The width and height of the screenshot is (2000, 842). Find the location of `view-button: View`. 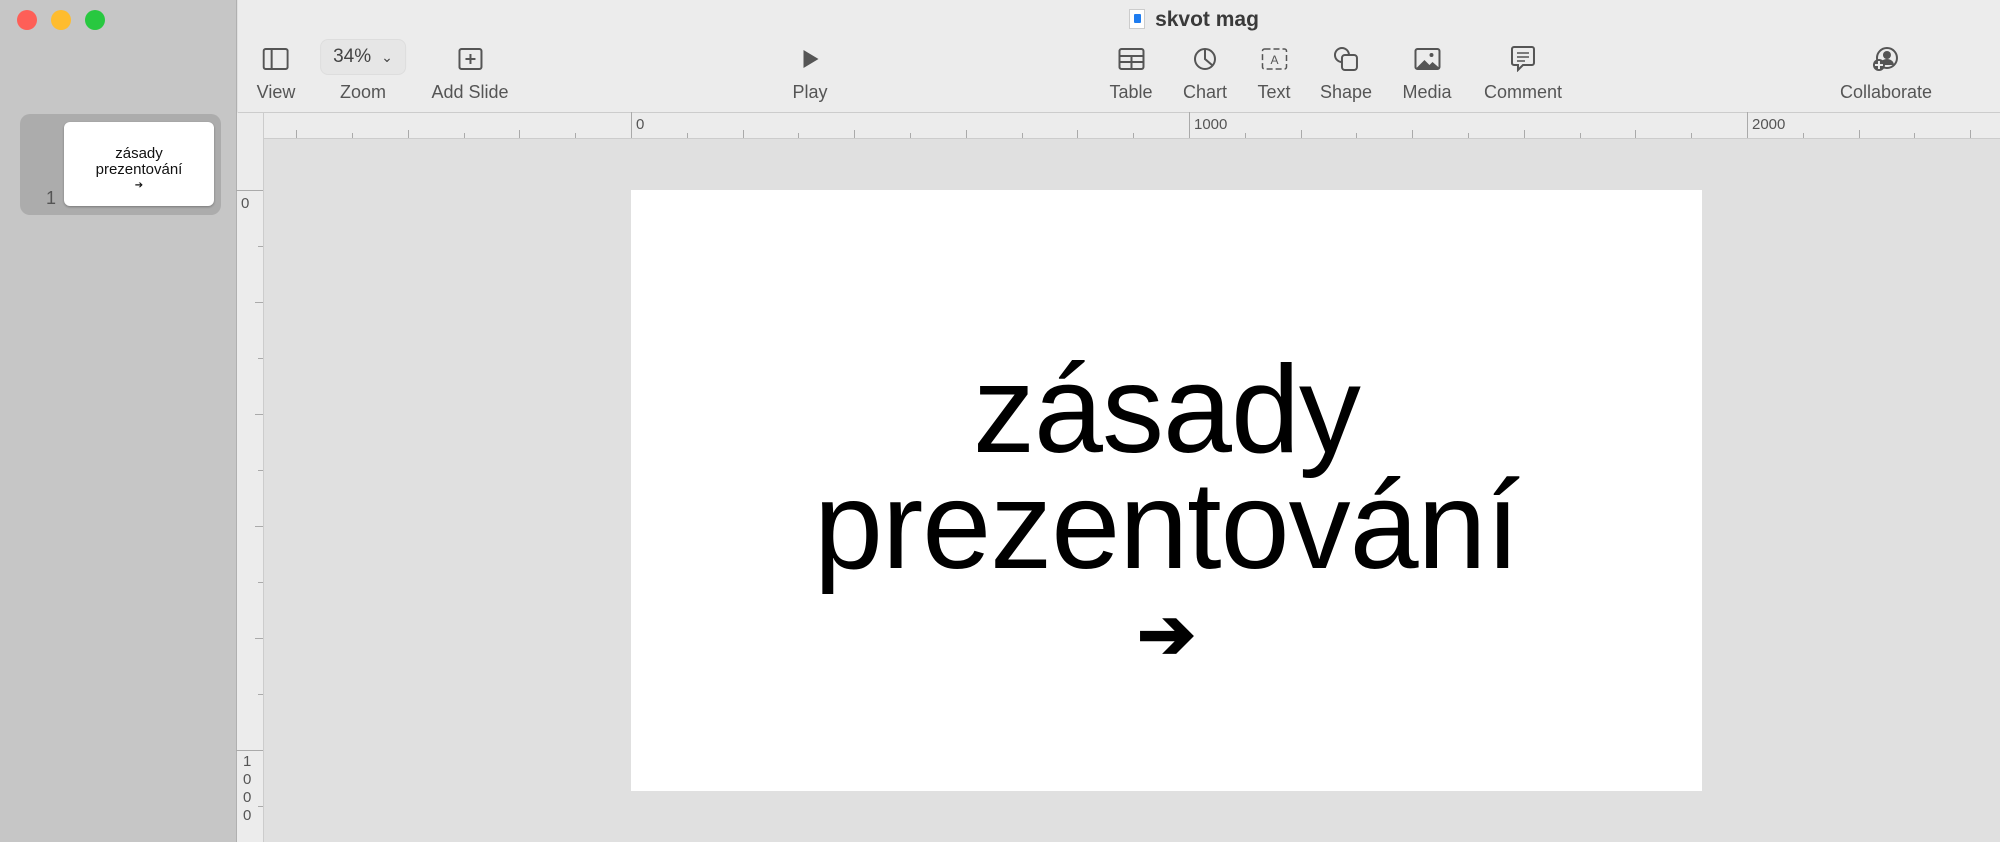

view-button: View is located at coordinates (276, 73).